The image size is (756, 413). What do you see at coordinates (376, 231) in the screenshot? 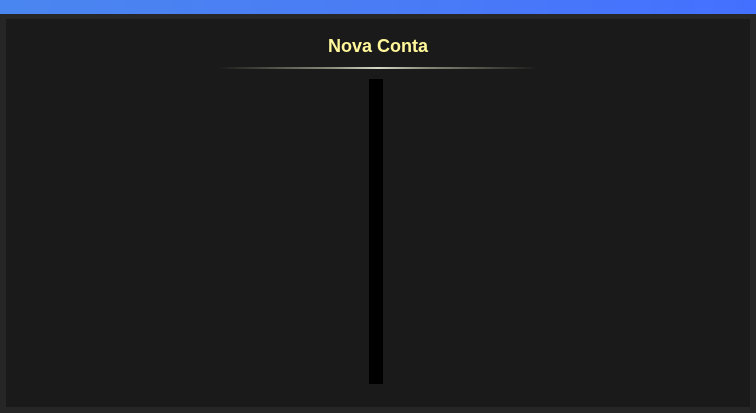
I see `content-placeholder-bar` at bounding box center [376, 231].